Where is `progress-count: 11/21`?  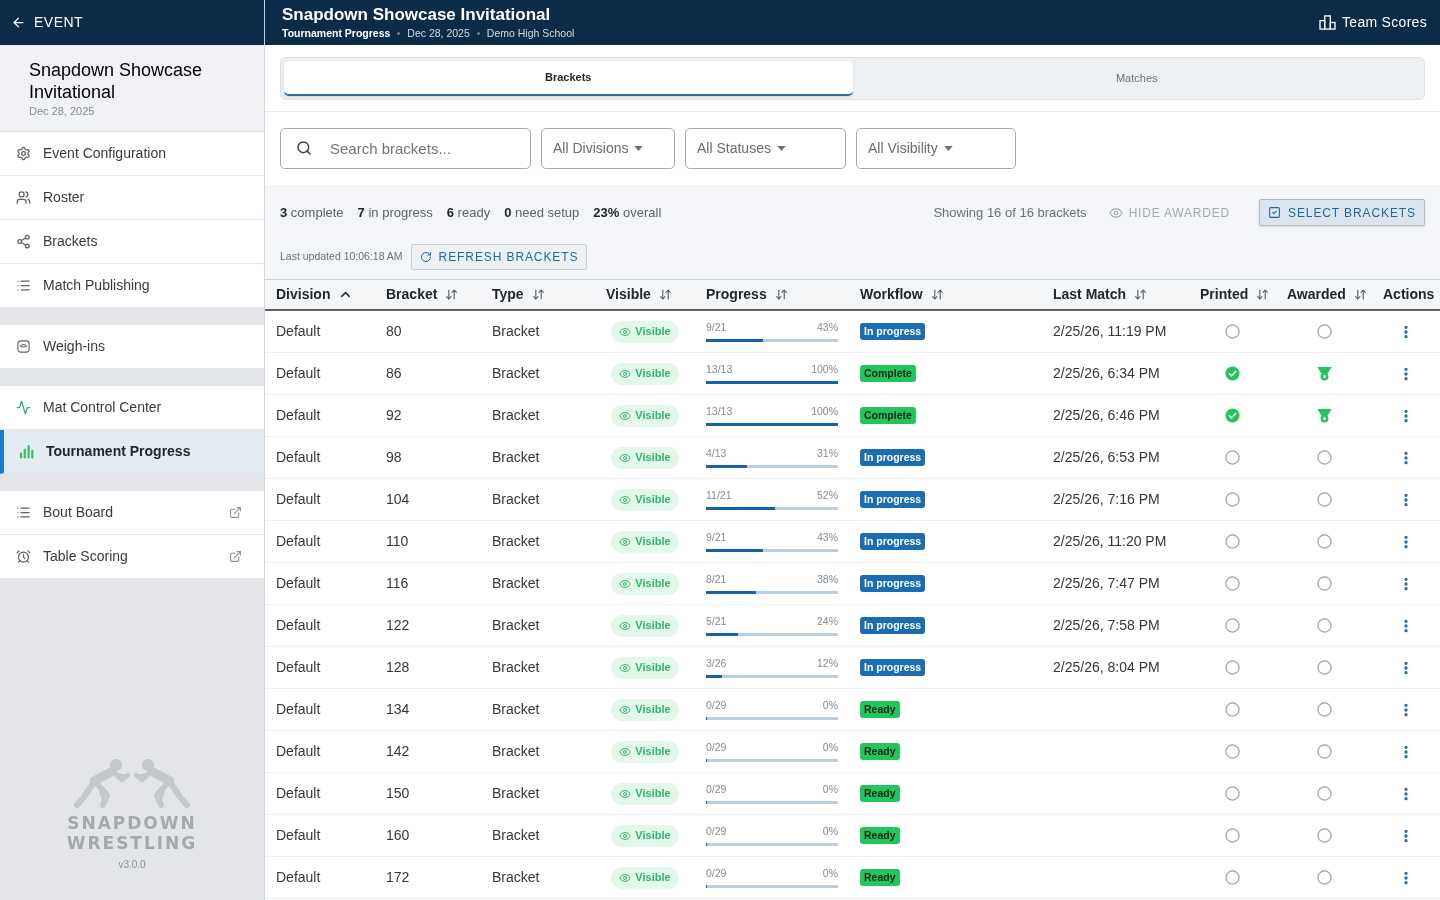
progress-count: 11/21 is located at coordinates (719, 495).